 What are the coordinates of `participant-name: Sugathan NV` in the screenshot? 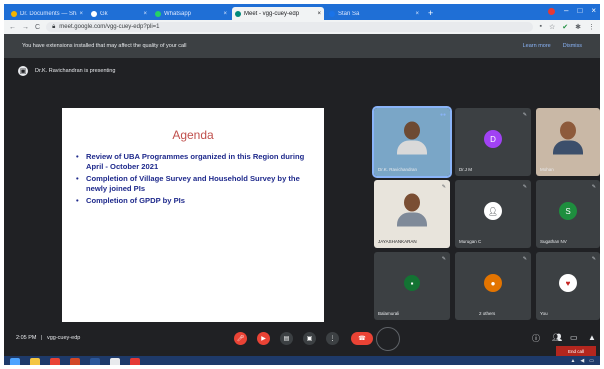 It's located at (553, 241).